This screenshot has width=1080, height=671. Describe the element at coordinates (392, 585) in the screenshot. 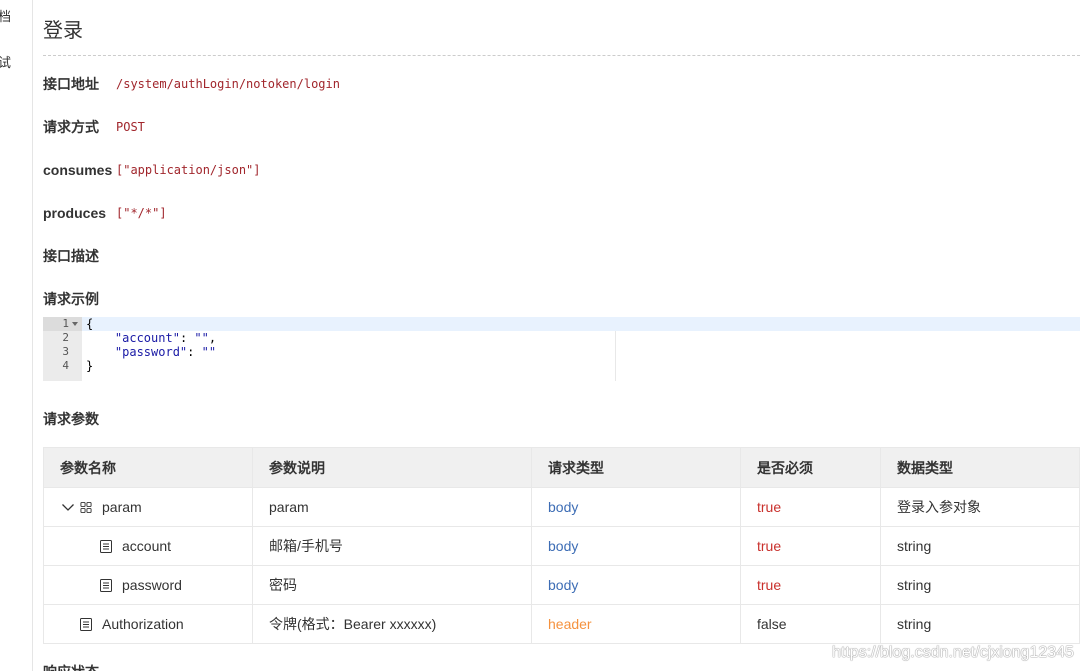

I see `param-description: 密码` at that location.